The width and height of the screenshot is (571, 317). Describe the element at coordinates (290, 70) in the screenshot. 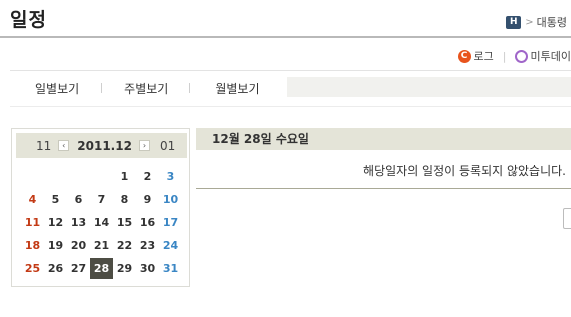

I see `share-divider` at that location.